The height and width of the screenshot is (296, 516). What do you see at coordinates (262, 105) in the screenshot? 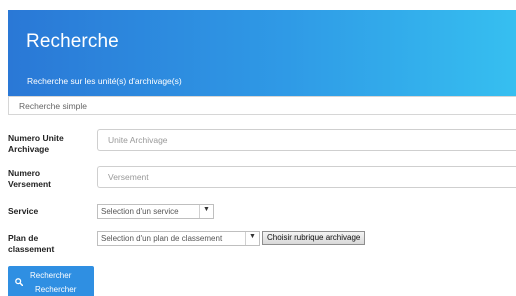
I see `search-mode-bar: Recherche simple` at bounding box center [262, 105].